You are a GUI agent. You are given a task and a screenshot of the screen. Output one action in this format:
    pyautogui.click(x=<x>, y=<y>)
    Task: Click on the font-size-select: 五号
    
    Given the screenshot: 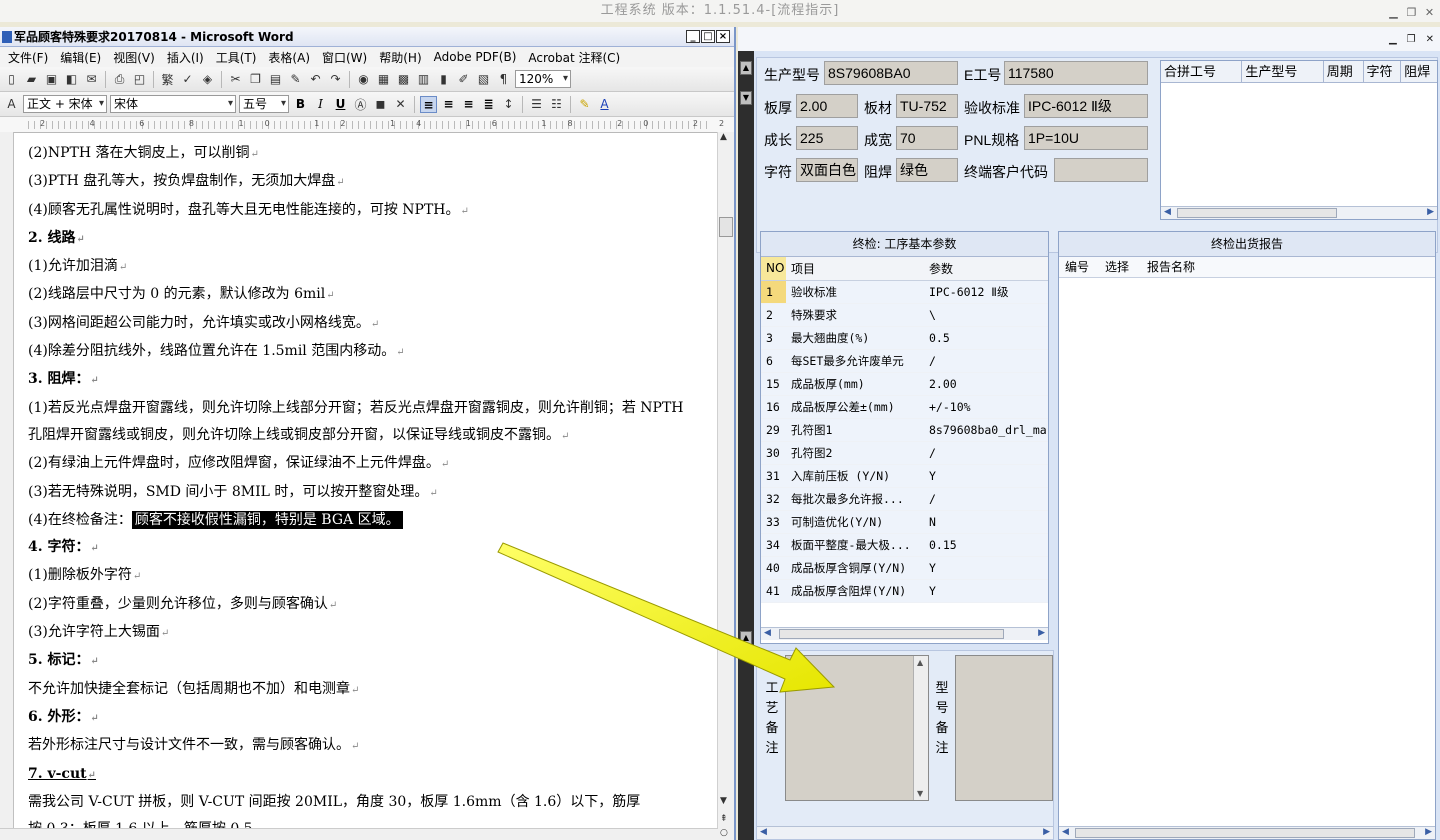 What is the action you would take?
    pyautogui.click(x=264, y=104)
    